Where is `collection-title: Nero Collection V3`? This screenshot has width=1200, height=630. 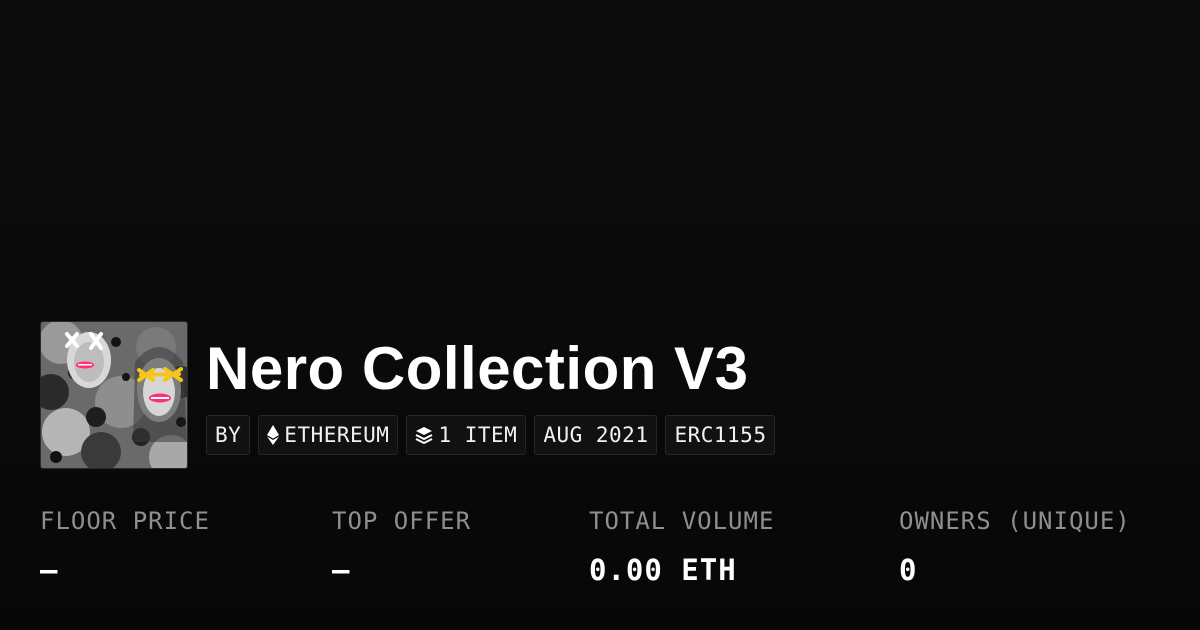
collection-title: Nero Collection V3 is located at coordinates (490, 361).